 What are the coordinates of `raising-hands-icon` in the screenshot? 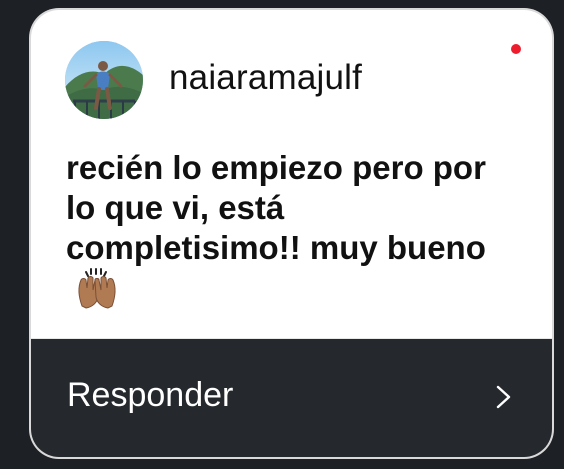 It's located at (97, 293).